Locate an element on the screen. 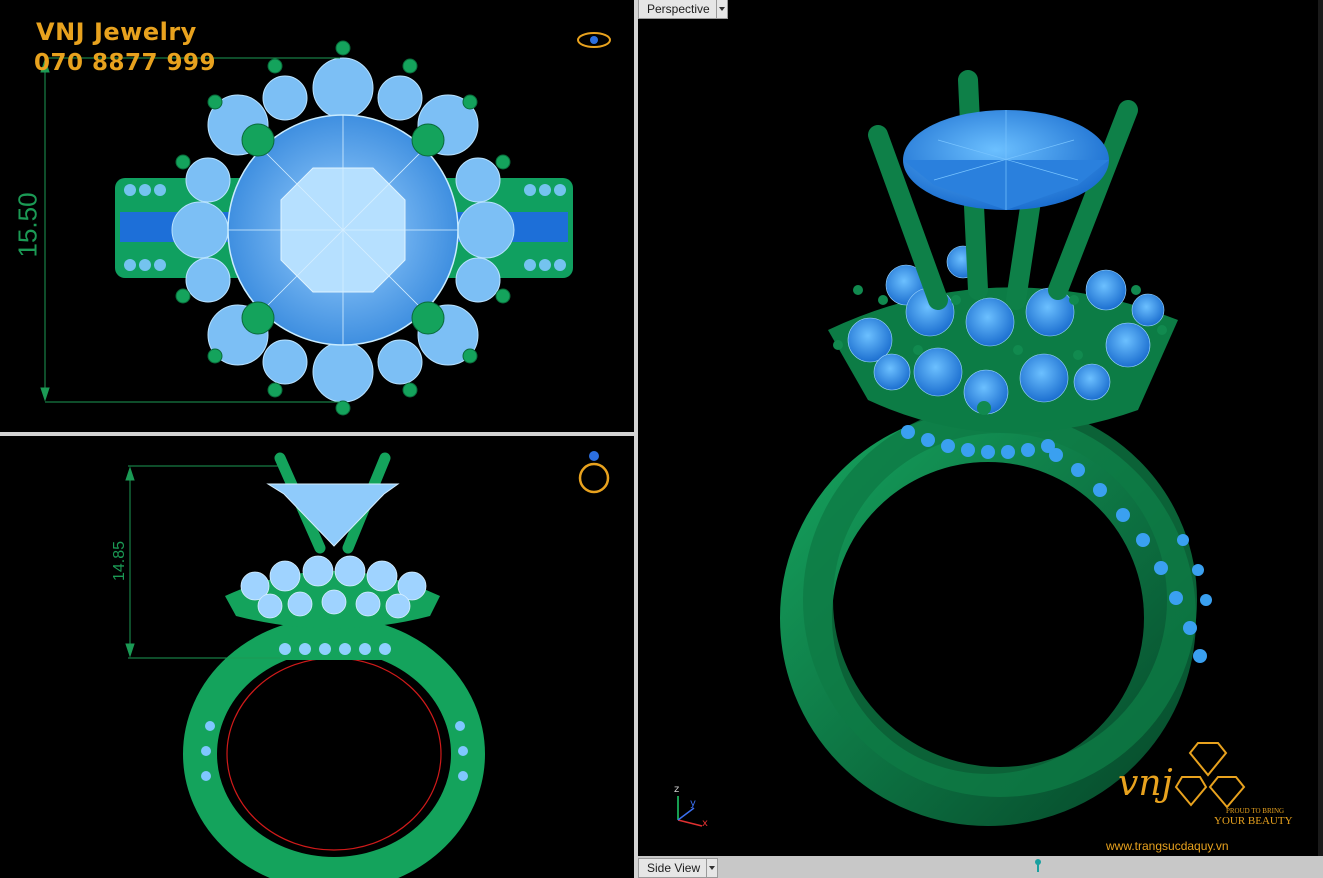 This screenshot has height=878, width=1323. tab-perspective: Perspective is located at coordinates (683, 9).